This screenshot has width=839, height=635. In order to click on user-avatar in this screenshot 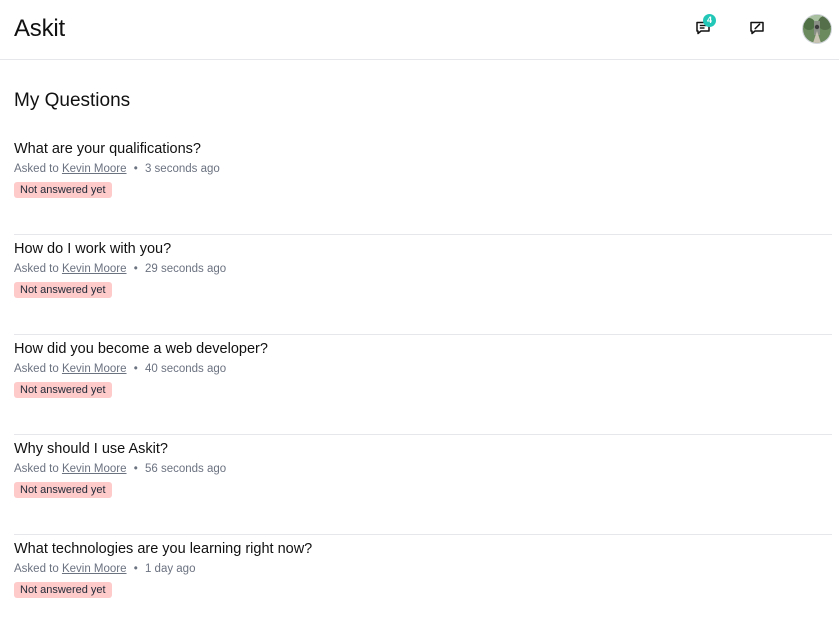, I will do `click(817, 29)`.